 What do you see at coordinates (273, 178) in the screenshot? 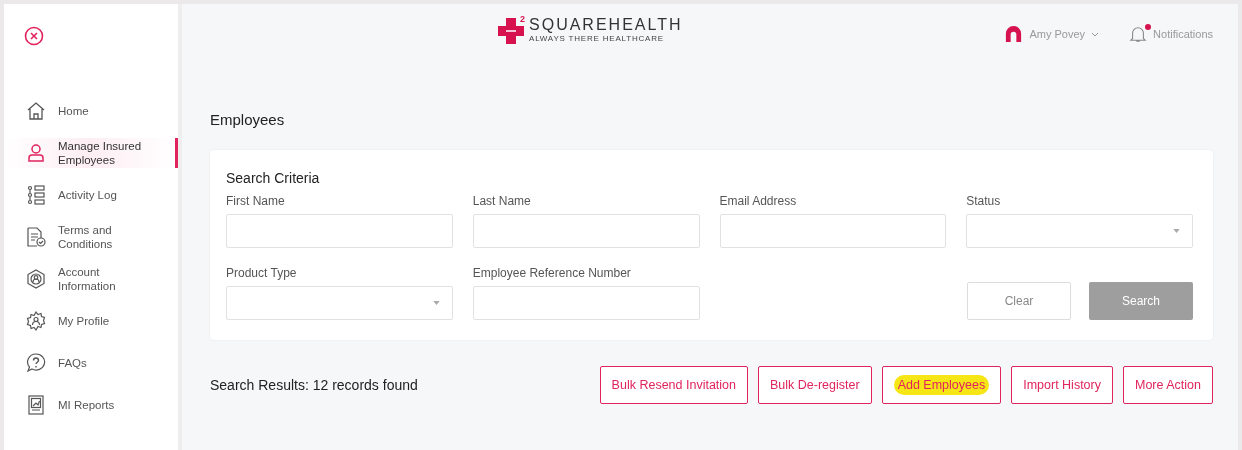
I see `card-title: Search Criteria` at bounding box center [273, 178].